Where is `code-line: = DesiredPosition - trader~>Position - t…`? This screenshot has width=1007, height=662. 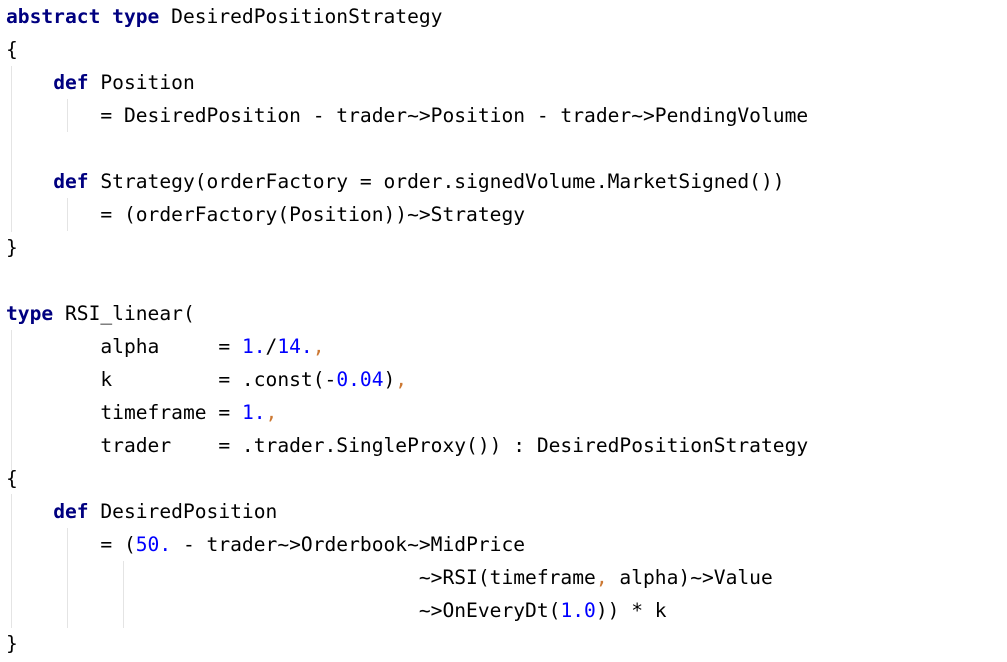
code-line: = DesiredPosition - trader~>Position - t… is located at coordinates (407, 115).